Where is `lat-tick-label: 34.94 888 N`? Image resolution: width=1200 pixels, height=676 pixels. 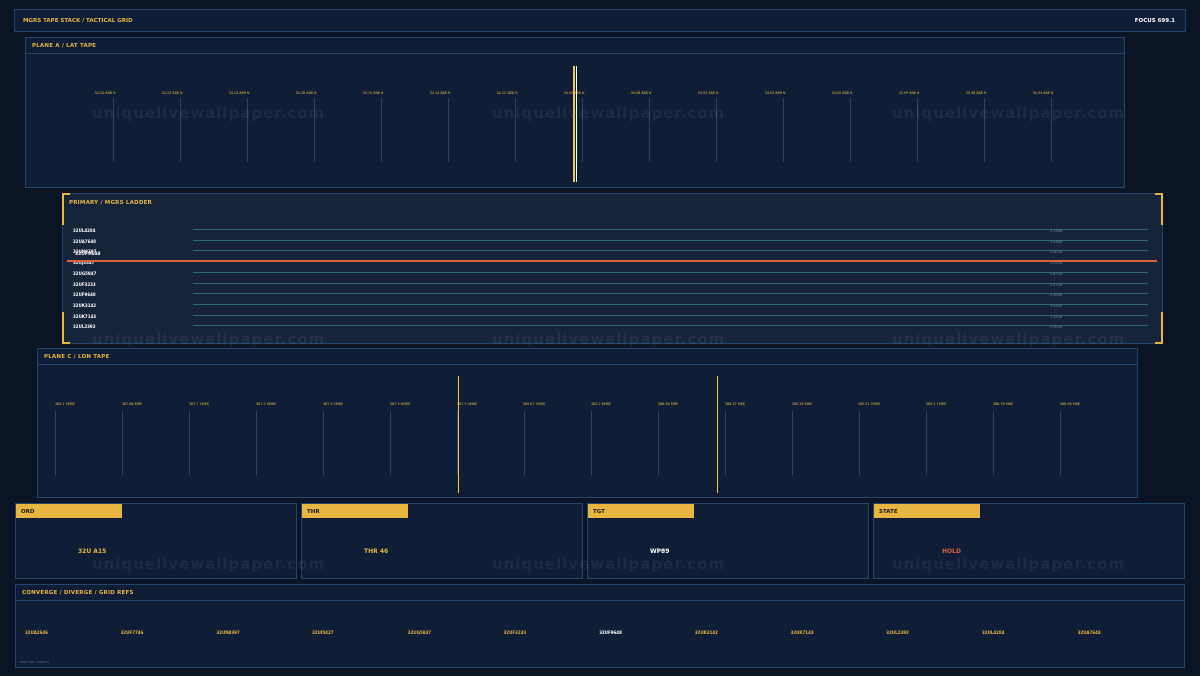 lat-tick-label: 34.94 888 N is located at coordinates (1043, 93).